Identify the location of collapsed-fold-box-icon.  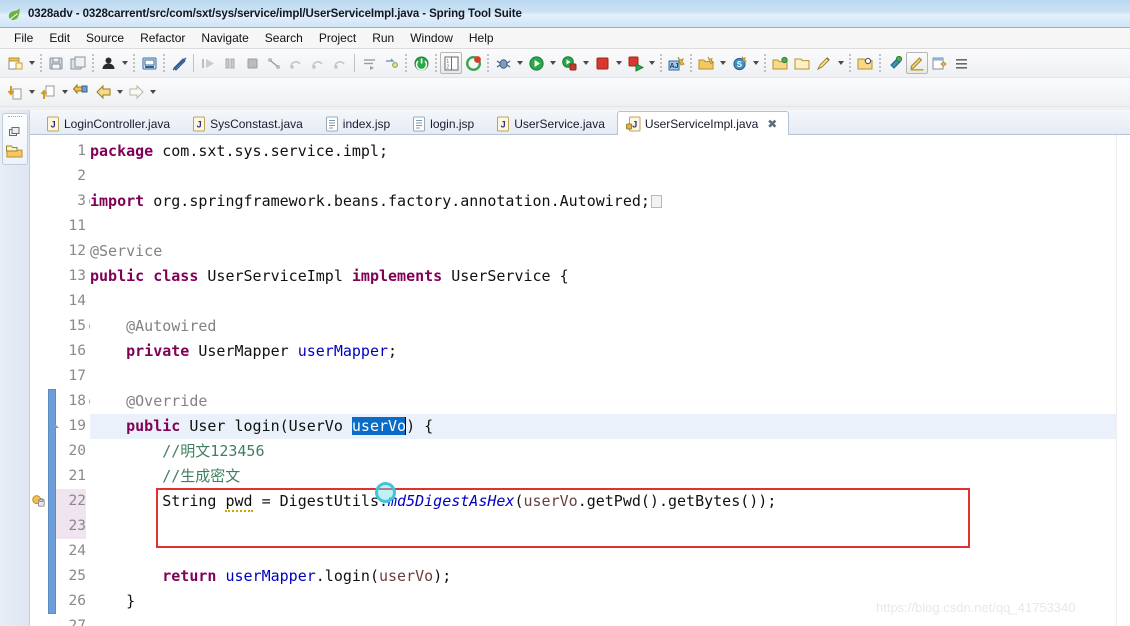
(656, 201).